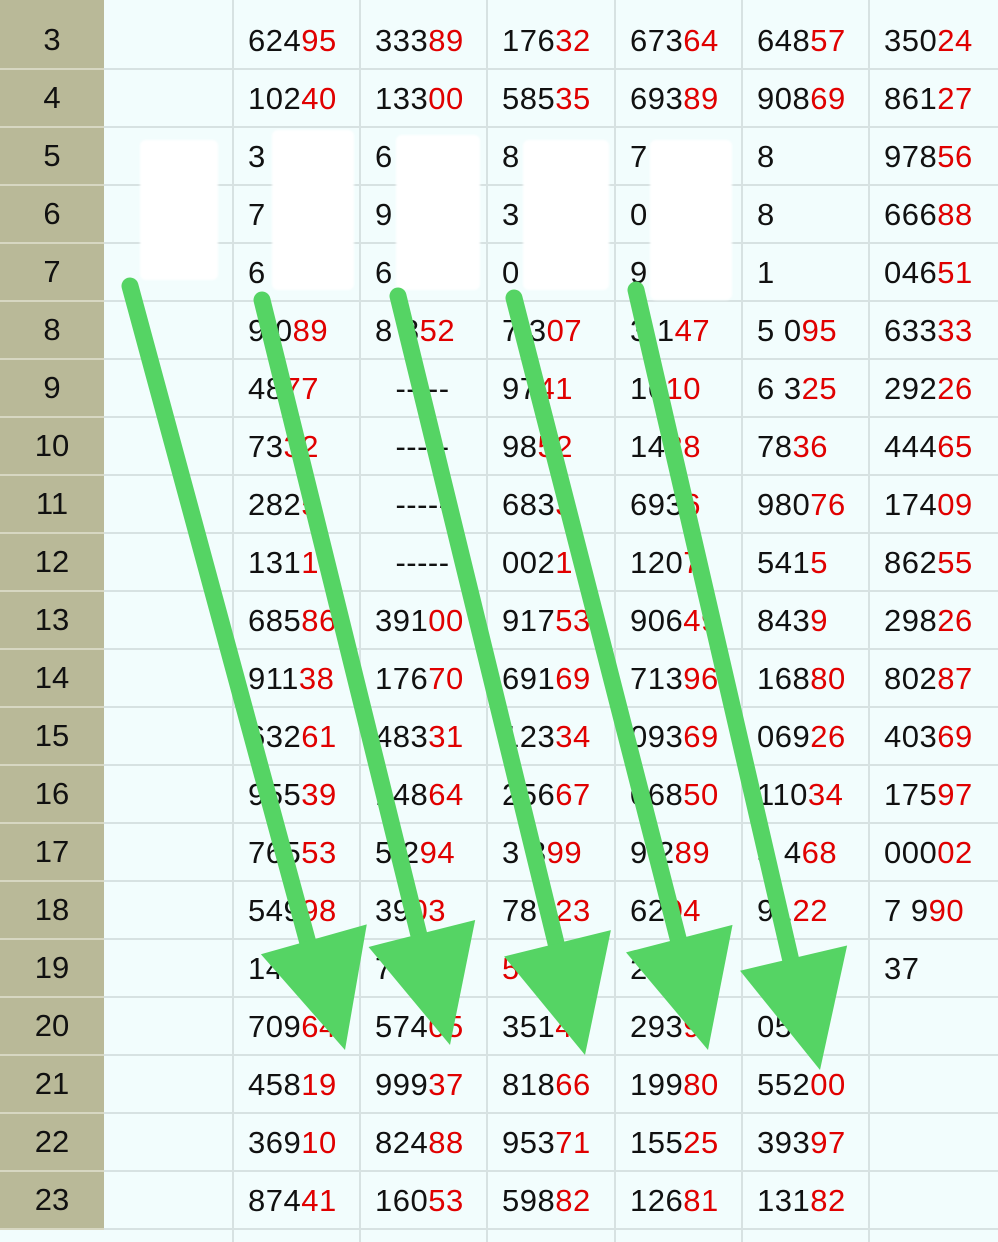  What do you see at coordinates (422, 795) in the screenshot?
I see `cell-r16-c2: 148 64` at bounding box center [422, 795].